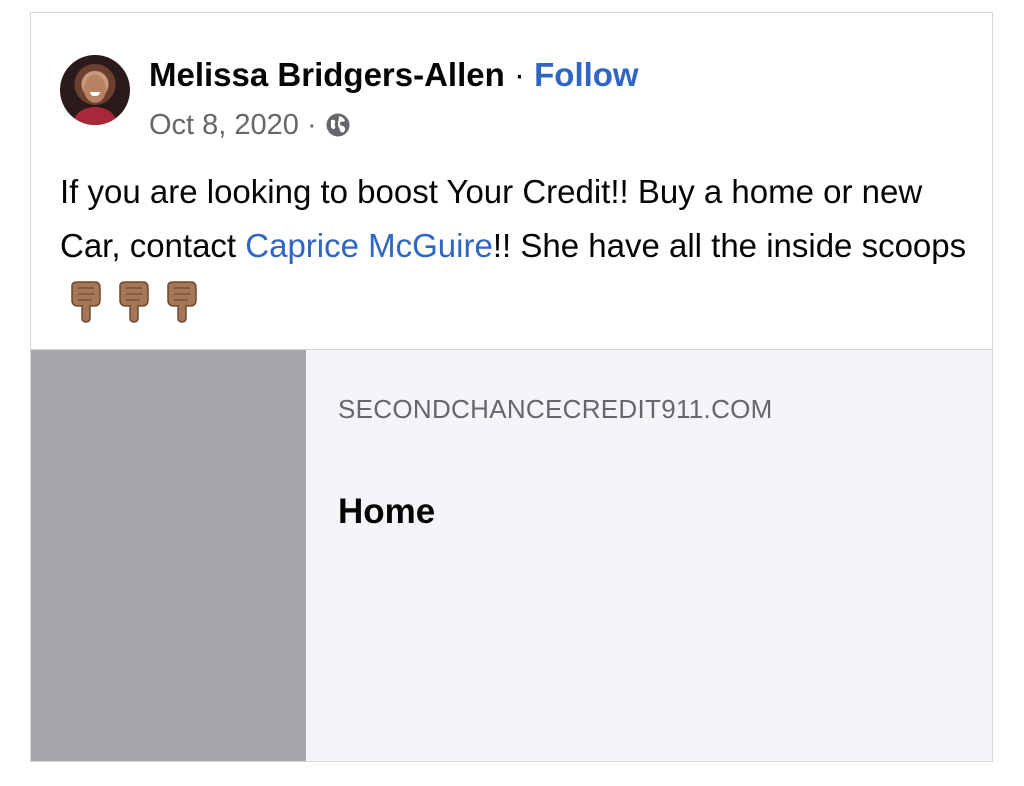 The height and width of the screenshot is (786, 1024). I want to click on link-preview-image, so click(168, 555).